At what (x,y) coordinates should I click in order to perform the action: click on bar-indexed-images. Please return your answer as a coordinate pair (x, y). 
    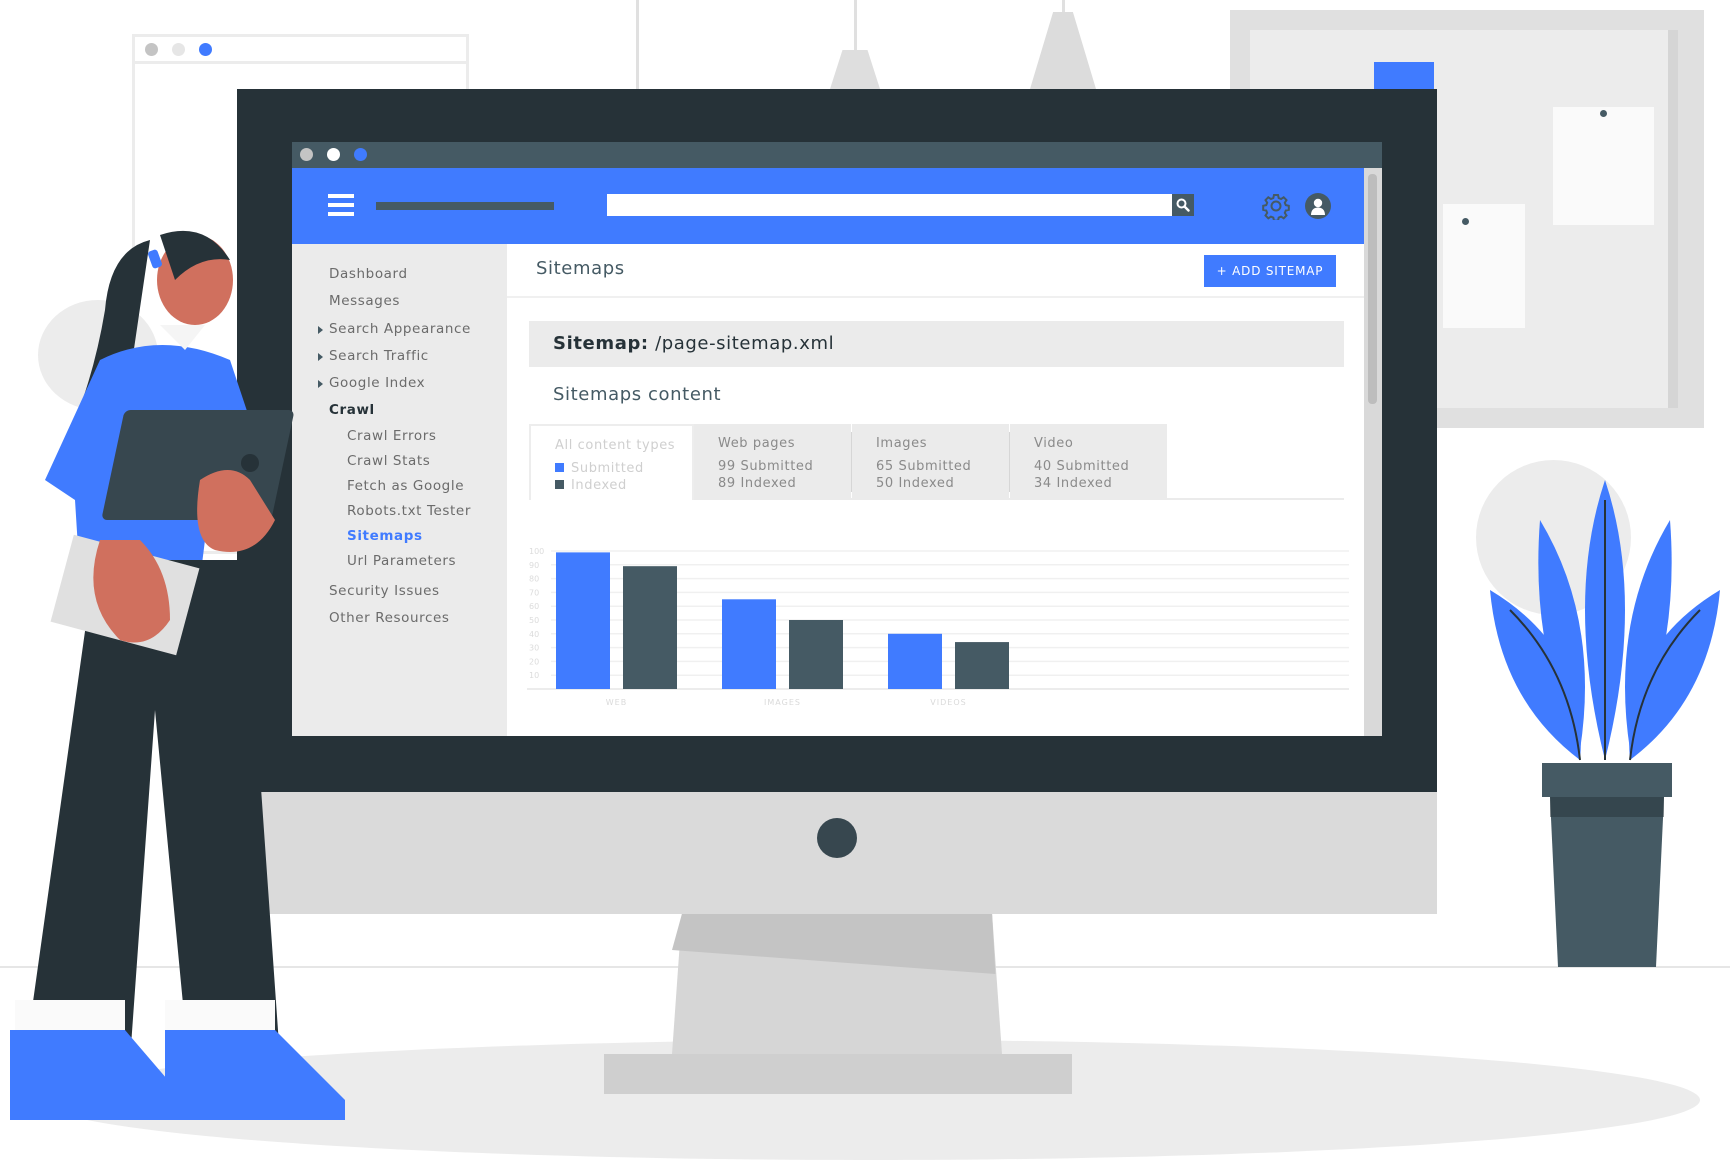
    Looking at the image, I should click on (816, 654).